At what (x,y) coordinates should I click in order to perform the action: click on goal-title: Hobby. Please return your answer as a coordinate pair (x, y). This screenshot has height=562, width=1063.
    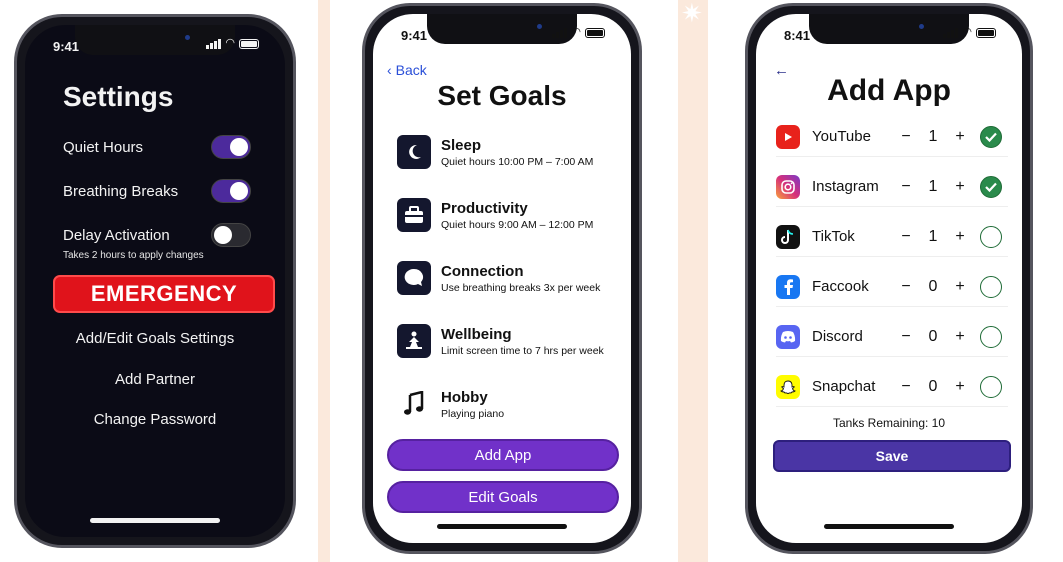
    Looking at the image, I should click on (464, 397).